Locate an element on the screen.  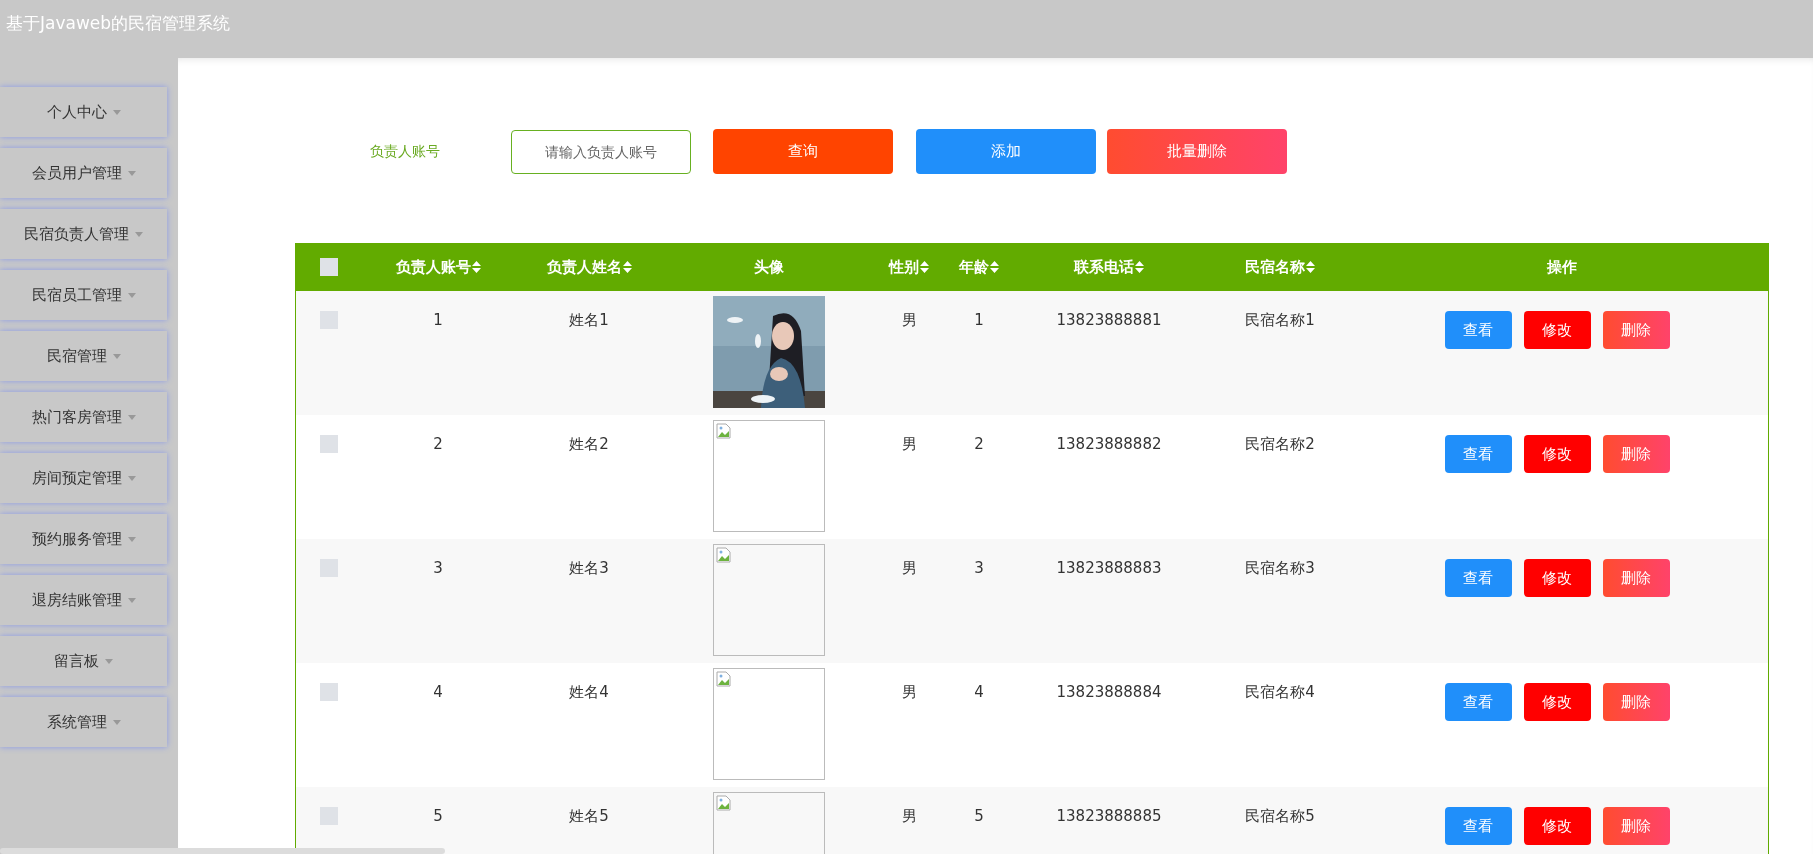
toolbar-button: 批量删除 is located at coordinates (1197, 151).